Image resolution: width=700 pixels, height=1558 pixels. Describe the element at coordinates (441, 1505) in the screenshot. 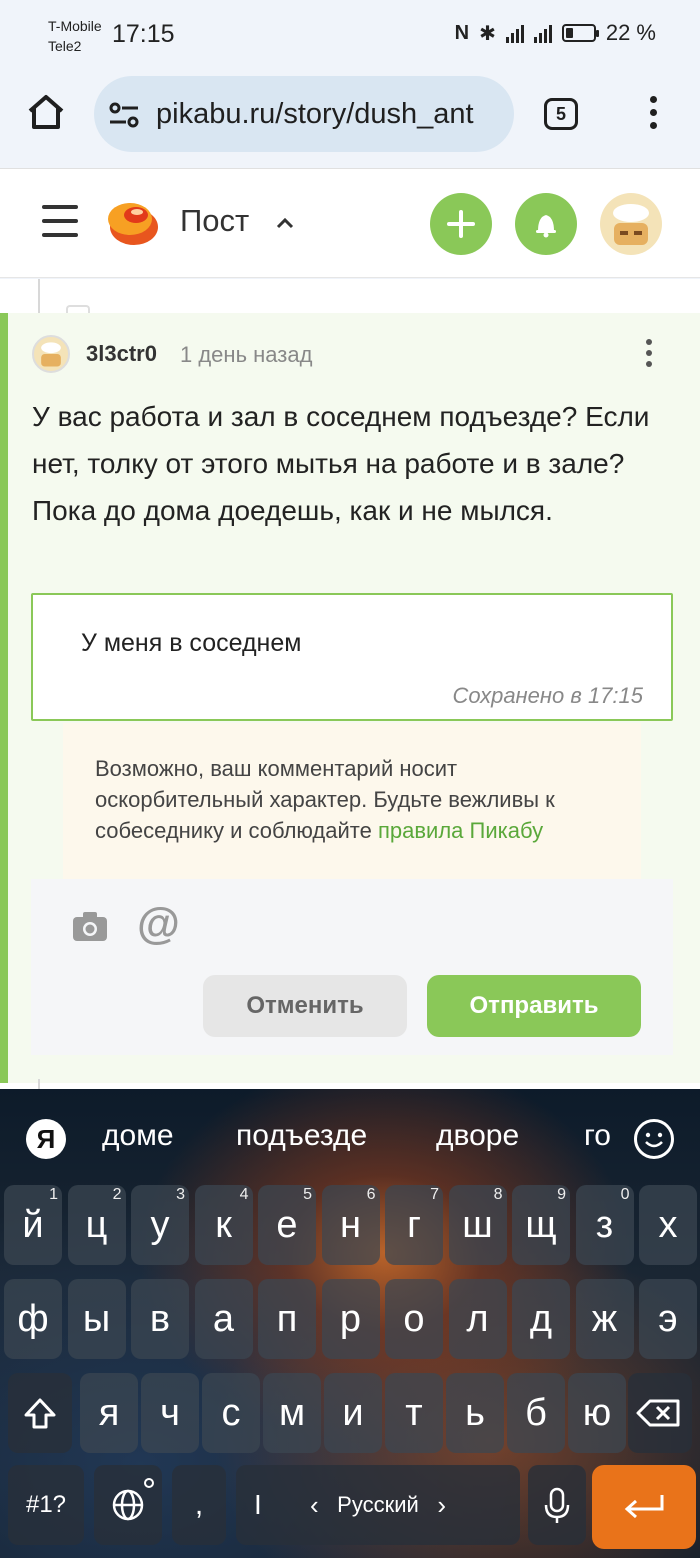

I see `language-next-icon: ›` at that location.